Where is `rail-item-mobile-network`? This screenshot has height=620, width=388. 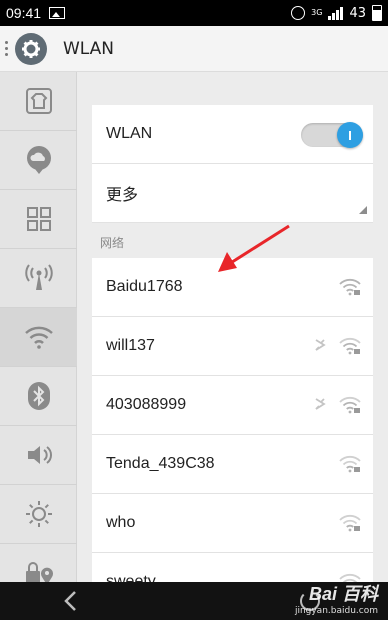 rail-item-mobile-network is located at coordinates (38, 278).